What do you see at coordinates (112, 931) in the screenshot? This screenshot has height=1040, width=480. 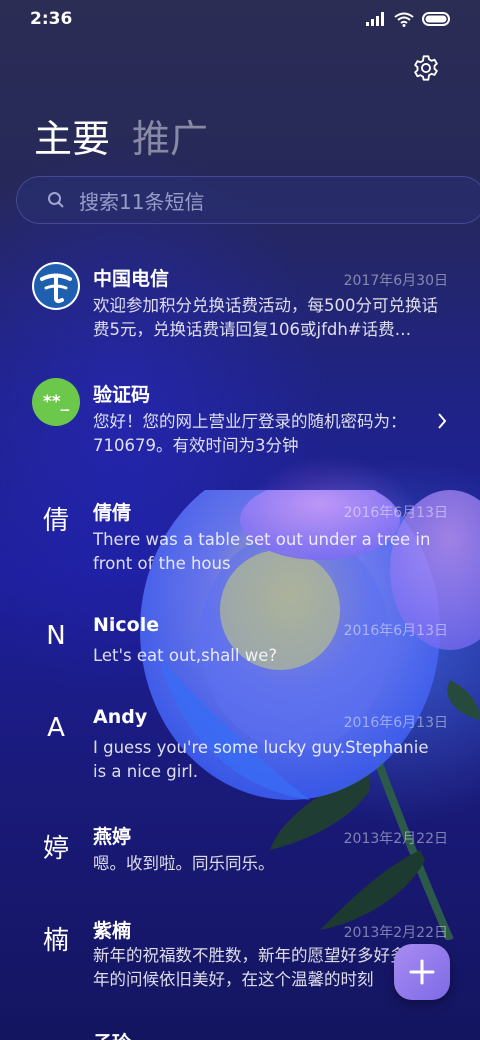 I see `sender-name: 紫楠` at bounding box center [112, 931].